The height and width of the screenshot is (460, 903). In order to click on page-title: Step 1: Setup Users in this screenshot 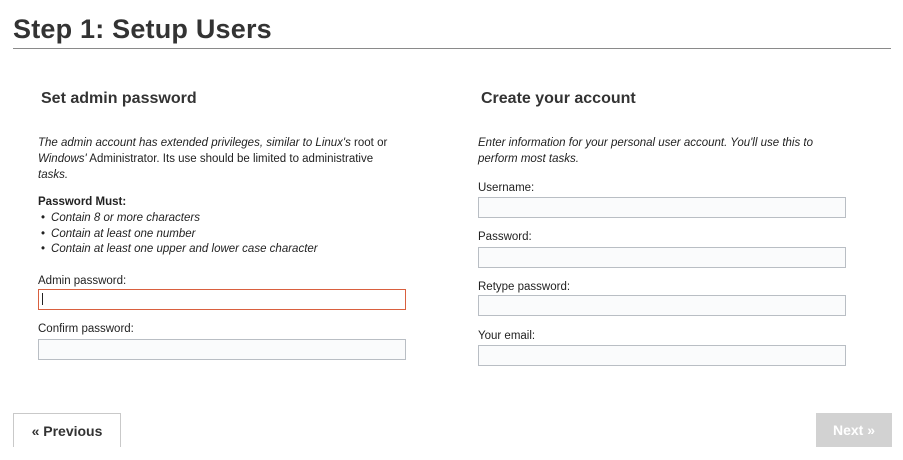, I will do `click(142, 29)`.